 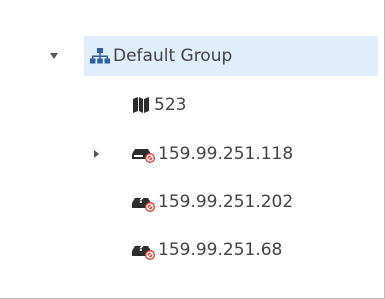 I want to click on caret-right-icon, so click(x=96, y=154).